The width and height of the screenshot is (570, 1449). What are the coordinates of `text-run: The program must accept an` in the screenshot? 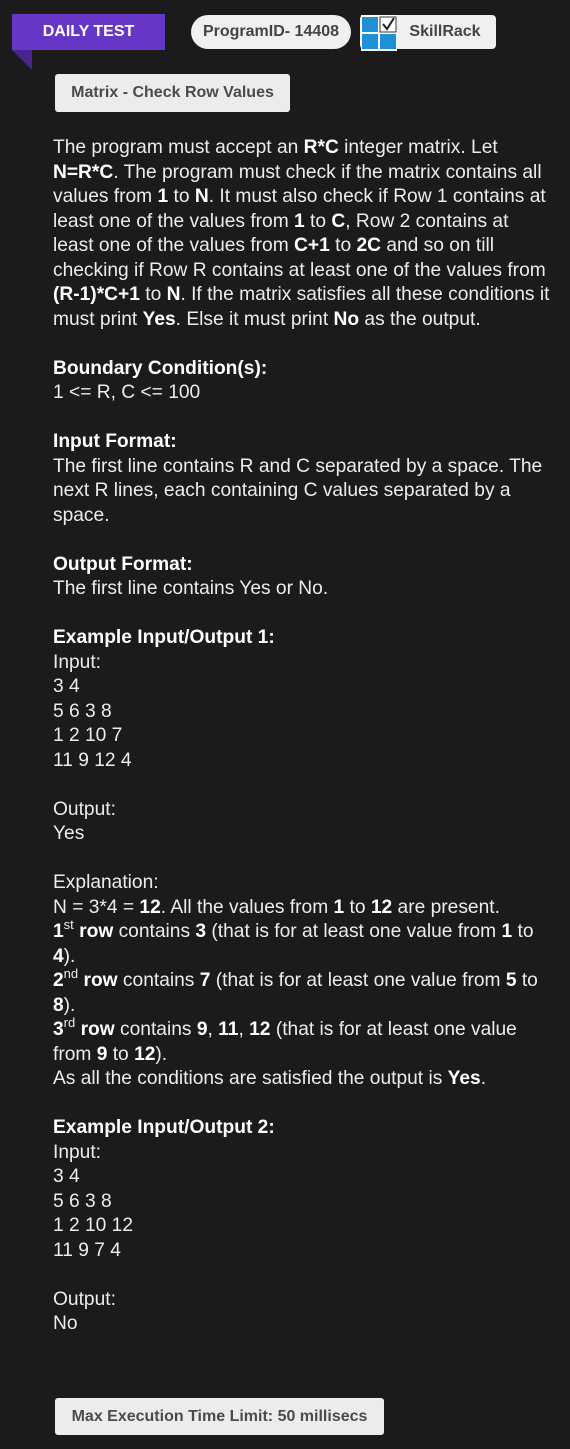 It's located at (178, 147).